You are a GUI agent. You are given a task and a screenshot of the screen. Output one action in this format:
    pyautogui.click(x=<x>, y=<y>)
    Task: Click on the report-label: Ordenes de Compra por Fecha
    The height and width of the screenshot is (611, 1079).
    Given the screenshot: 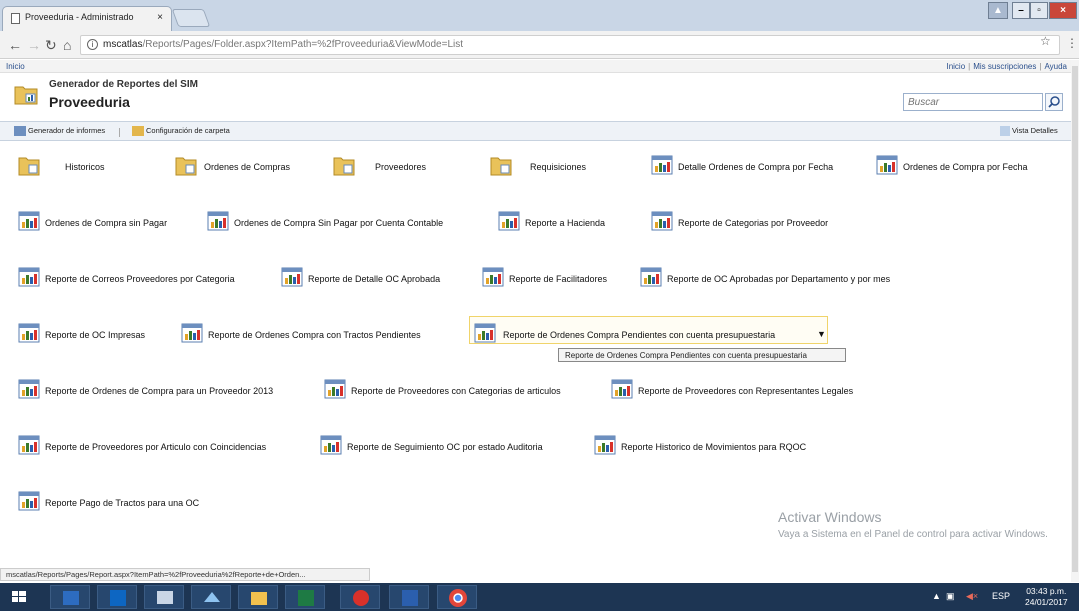 What is the action you would take?
    pyautogui.click(x=965, y=167)
    